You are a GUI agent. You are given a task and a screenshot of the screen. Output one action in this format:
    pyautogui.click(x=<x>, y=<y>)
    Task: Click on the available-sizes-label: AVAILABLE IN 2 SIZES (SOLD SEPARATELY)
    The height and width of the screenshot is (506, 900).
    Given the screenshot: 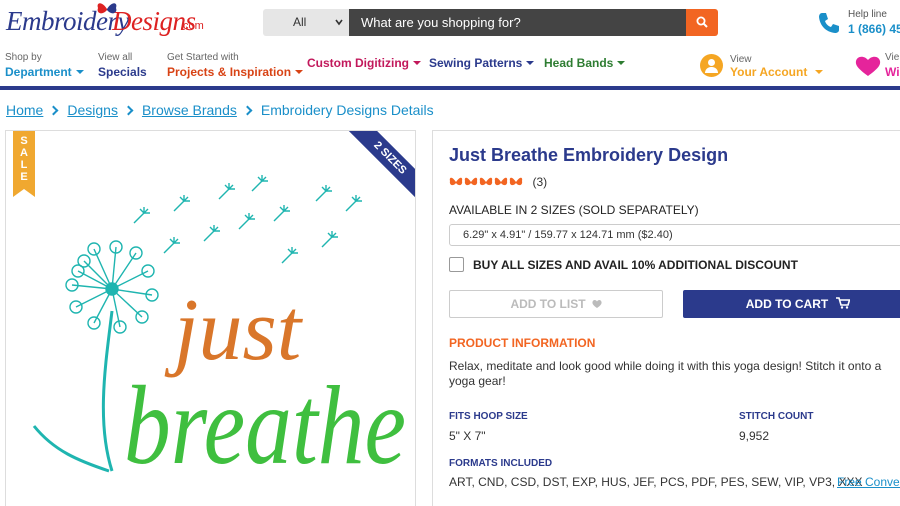 What is the action you would take?
    pyautogui.click(x=574, y=210)
    